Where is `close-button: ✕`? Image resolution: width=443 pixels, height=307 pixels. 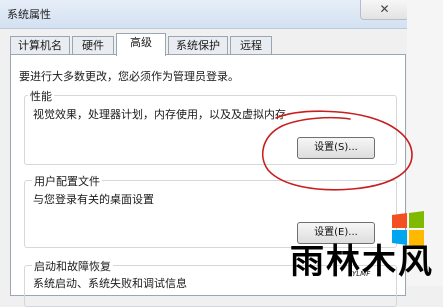
close-button: ✕ is located at coordinates (384, 10).